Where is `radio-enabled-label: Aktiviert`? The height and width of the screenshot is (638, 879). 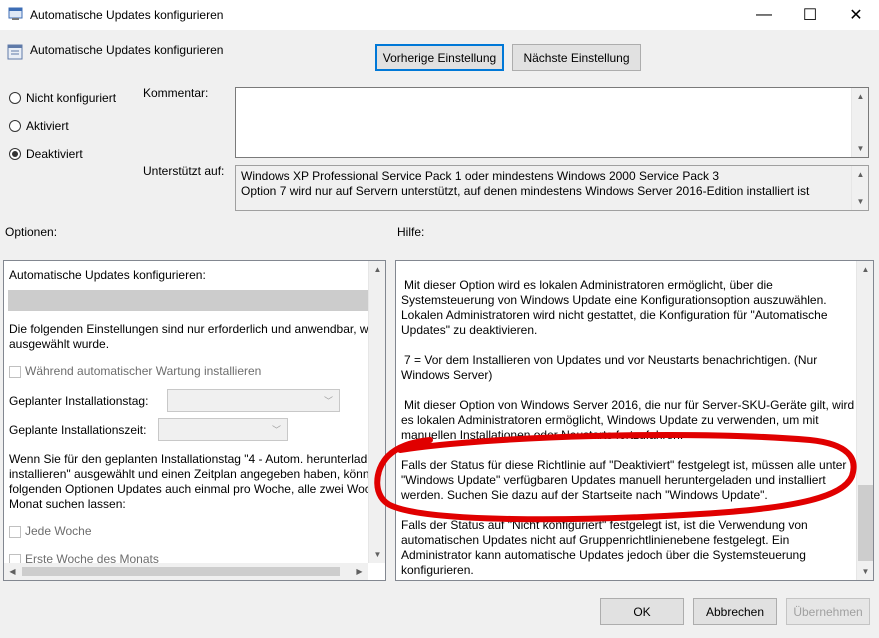 radio-enabled-label: Aktiviert is located at coordinates (47, 126).